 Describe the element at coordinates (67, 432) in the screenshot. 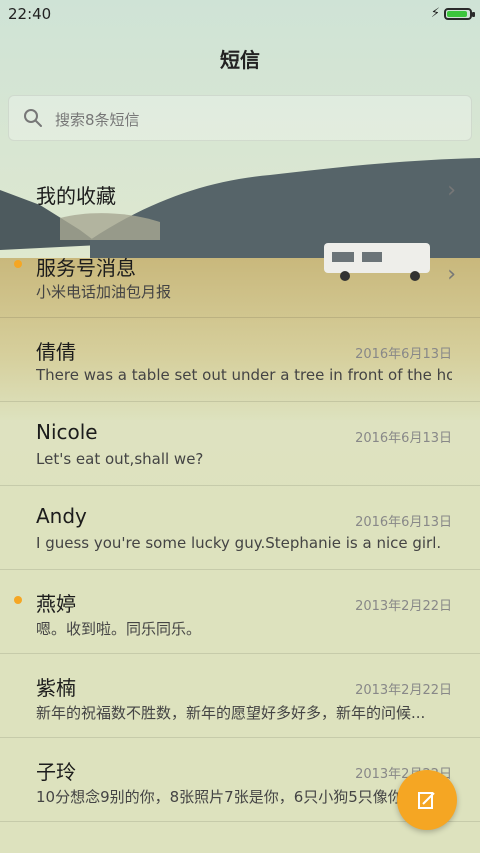

I see `contact-name: Nicole` at that location.